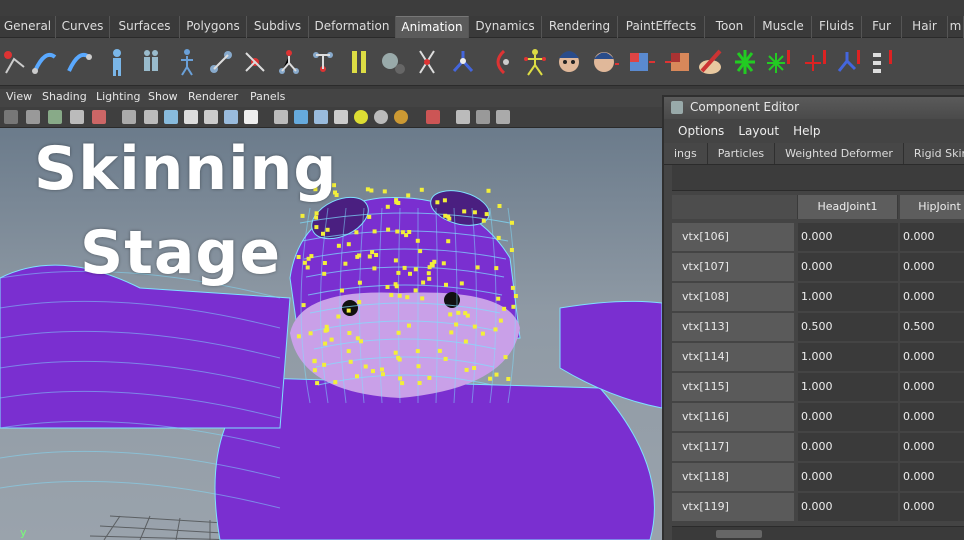 The width and height of the screenshot is (964, 540). Describe the element at coordinates (733, 447) in the screenshot. I see `row-label: vtx[117]` at that location.